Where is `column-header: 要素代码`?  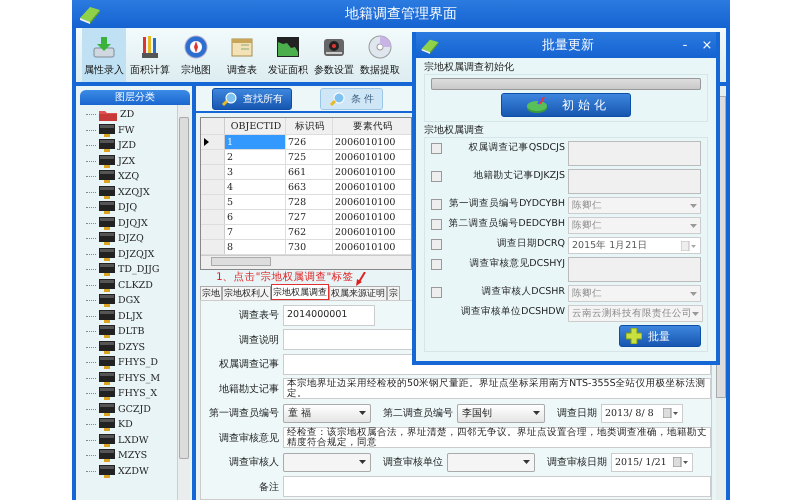 column-header: 要素代码 is located at coordinates (372, 126).